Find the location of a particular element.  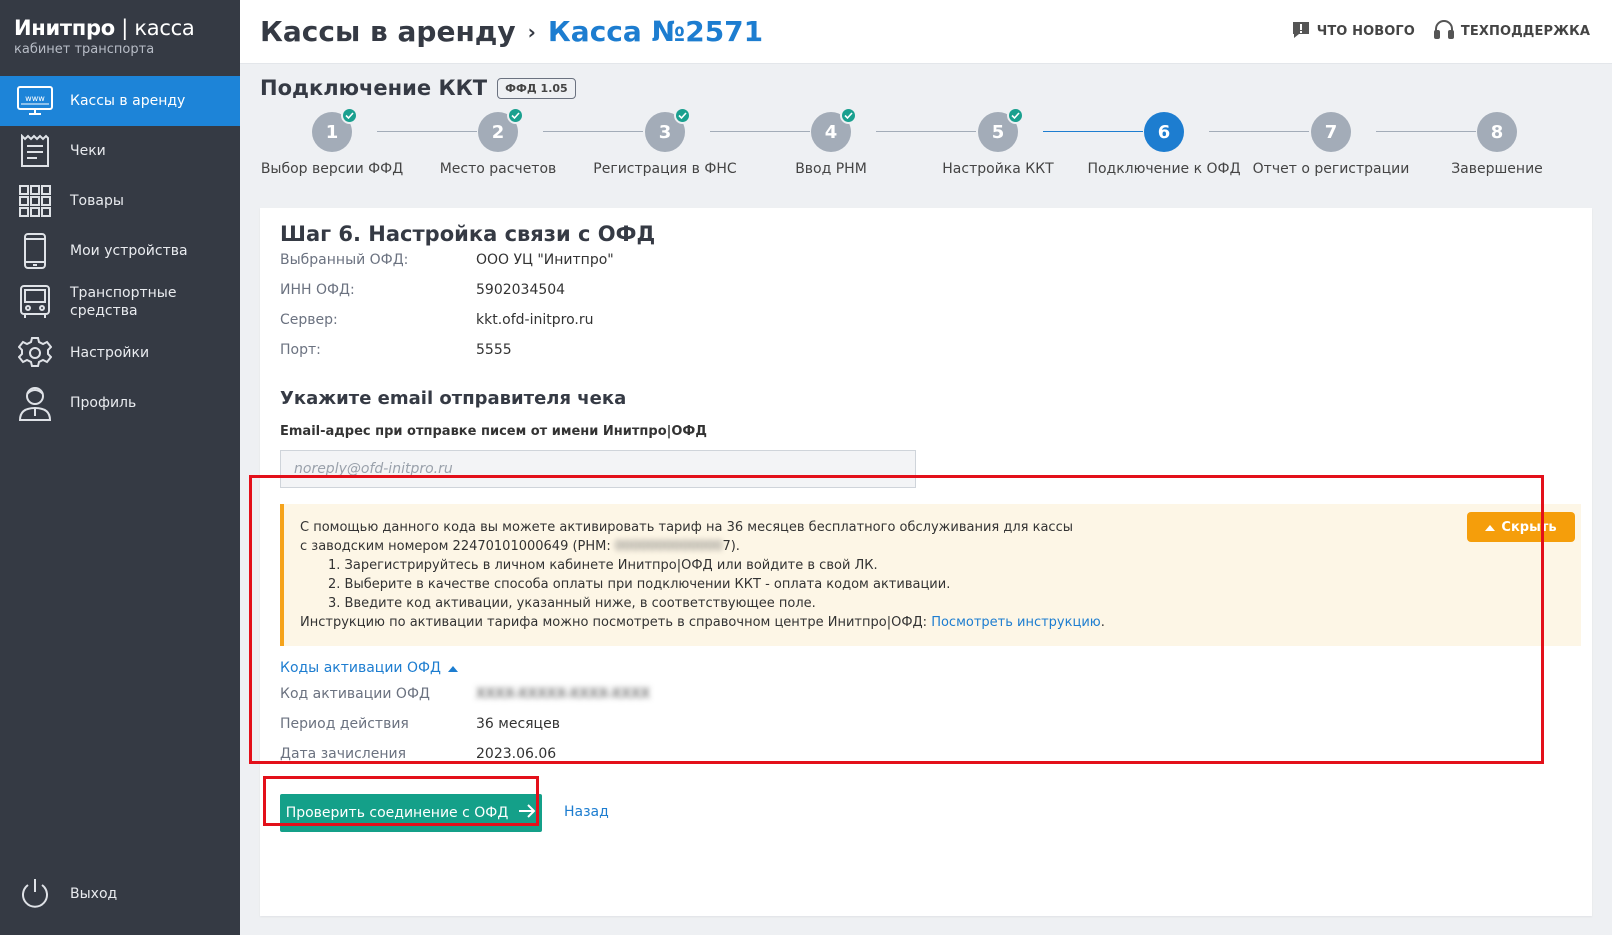

step-6: 6 Подключение к ОФД is located at coordinates (1164, 144).